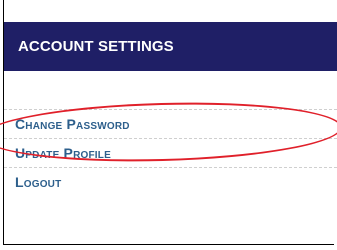 This screenshot has height=250, width=337. What do you see at coordinates (96, 46) in the screenshot?
I see `panel-title: ACCOUNT SETTINGS` at bounding box center [96, 46].